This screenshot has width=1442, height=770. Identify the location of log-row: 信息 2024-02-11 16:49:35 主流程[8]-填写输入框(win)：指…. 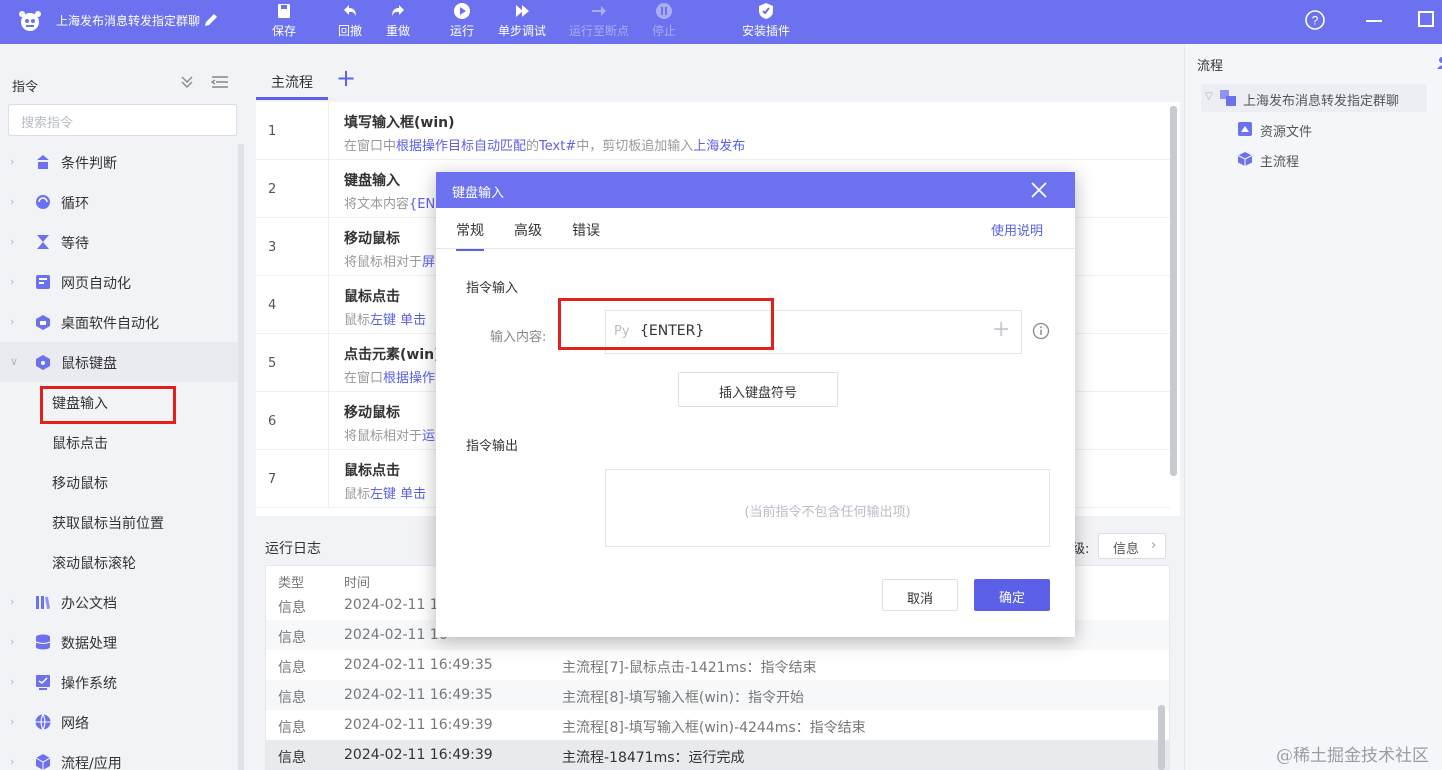
(717, 695).